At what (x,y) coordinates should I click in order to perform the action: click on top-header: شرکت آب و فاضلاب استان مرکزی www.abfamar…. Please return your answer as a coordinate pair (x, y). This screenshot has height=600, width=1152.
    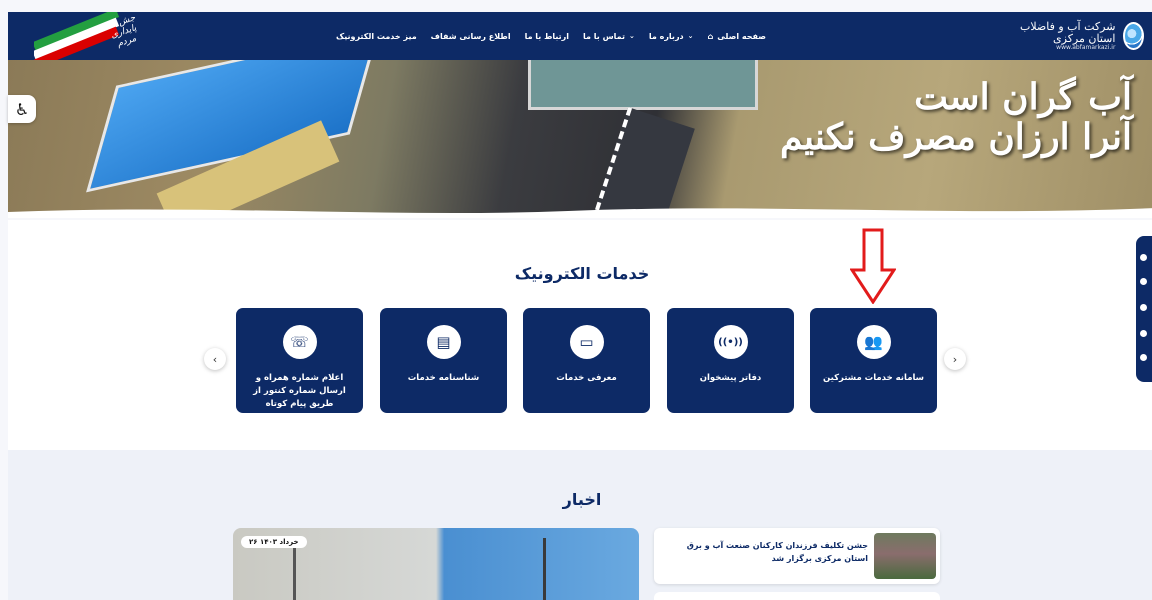
    Looking at the image, I should click on (580, 36).